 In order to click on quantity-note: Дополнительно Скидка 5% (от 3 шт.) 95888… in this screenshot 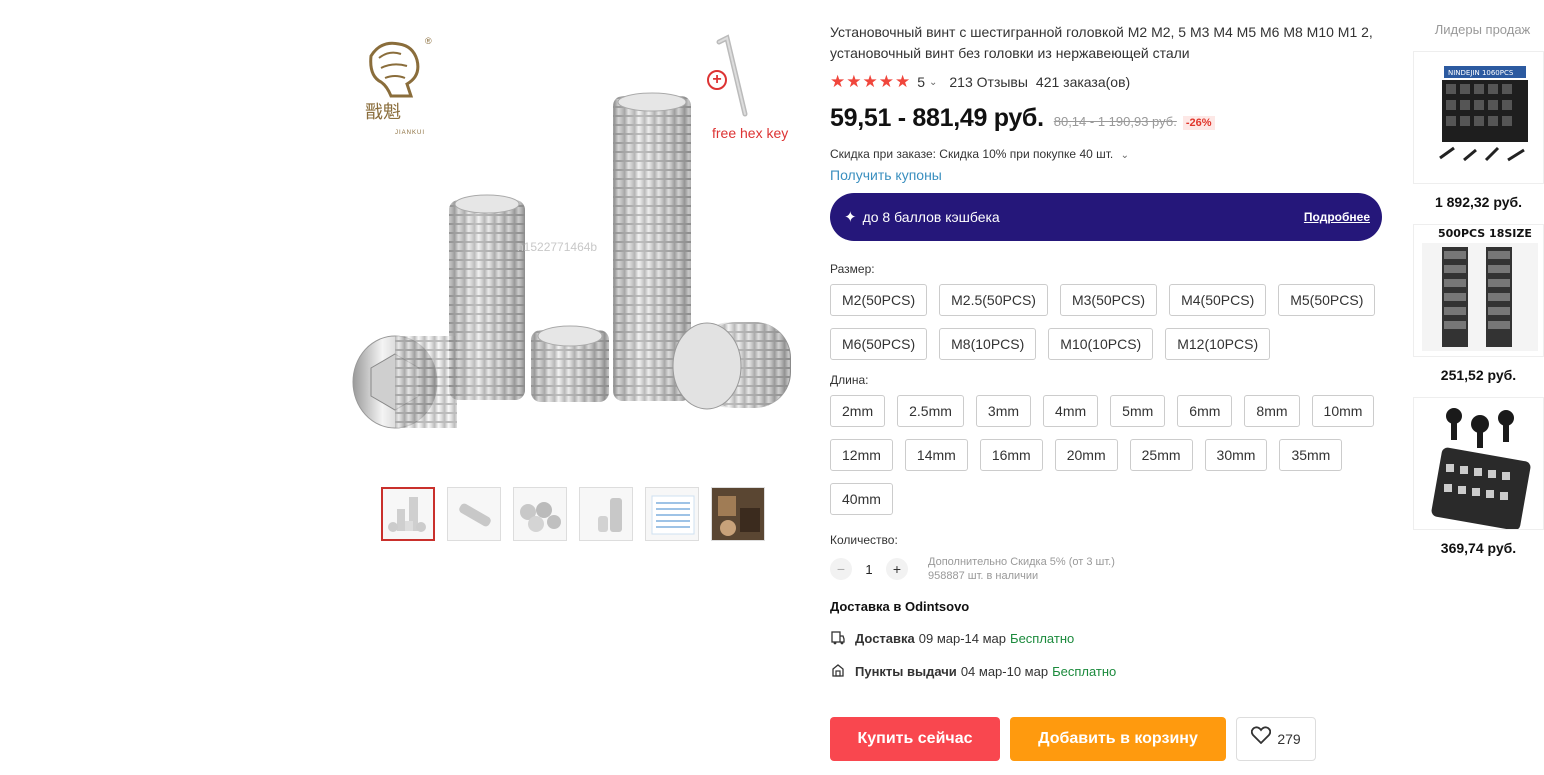, I will do `click(1021, 569)`.